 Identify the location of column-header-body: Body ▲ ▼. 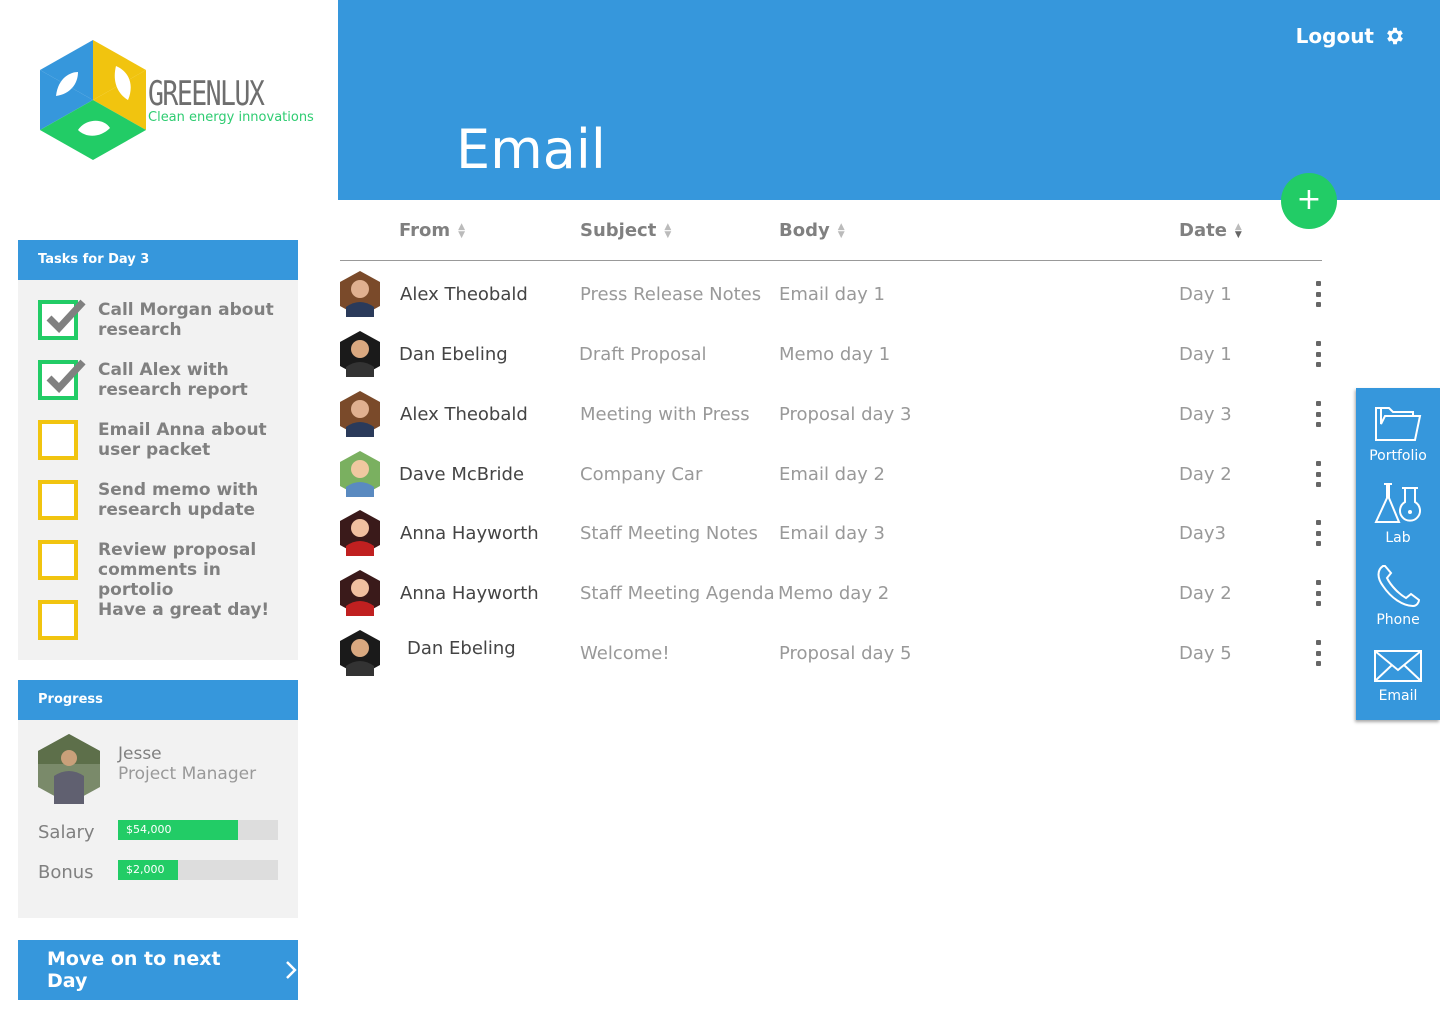
(812, 230).